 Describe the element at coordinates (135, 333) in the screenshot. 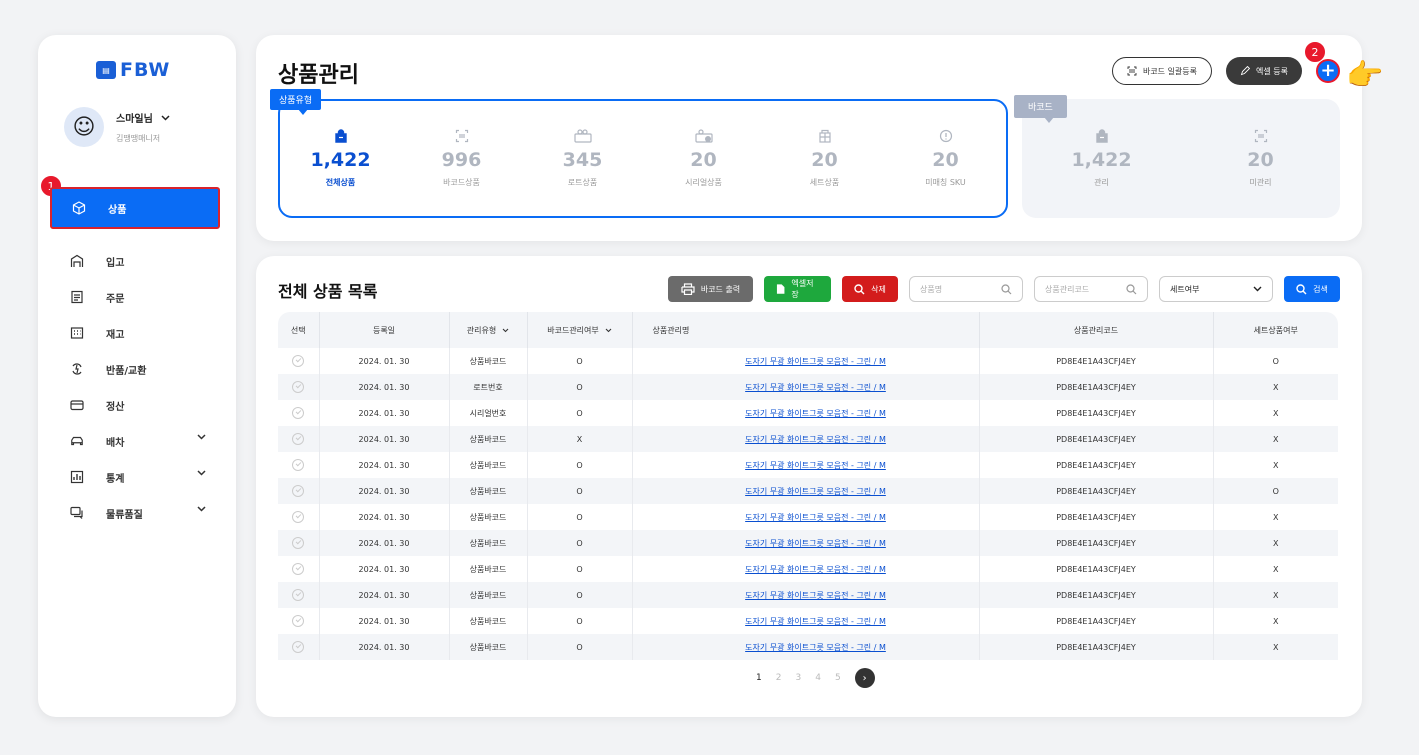

I see `sidebar-item-inventory: 재고` at that location.